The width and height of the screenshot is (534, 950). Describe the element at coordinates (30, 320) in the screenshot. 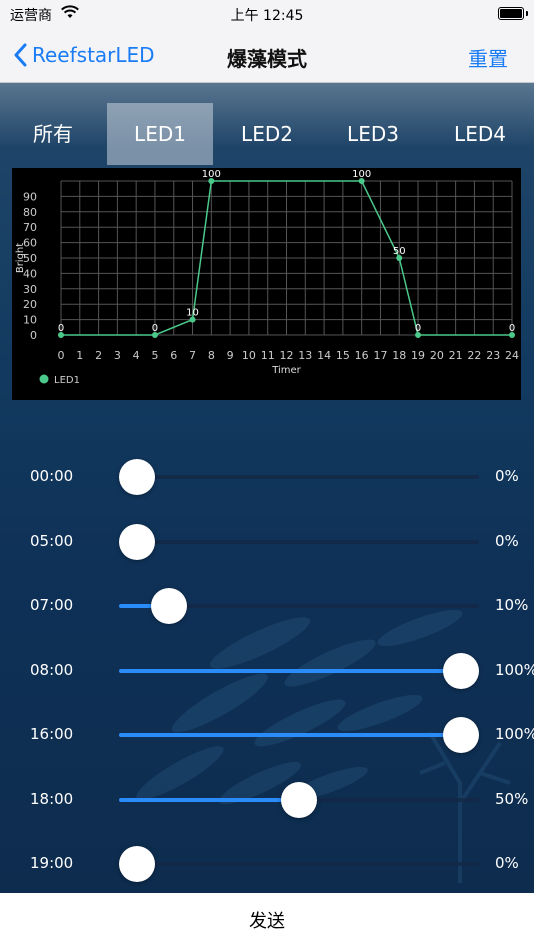

I see `y-tick-label: 10` at that location.